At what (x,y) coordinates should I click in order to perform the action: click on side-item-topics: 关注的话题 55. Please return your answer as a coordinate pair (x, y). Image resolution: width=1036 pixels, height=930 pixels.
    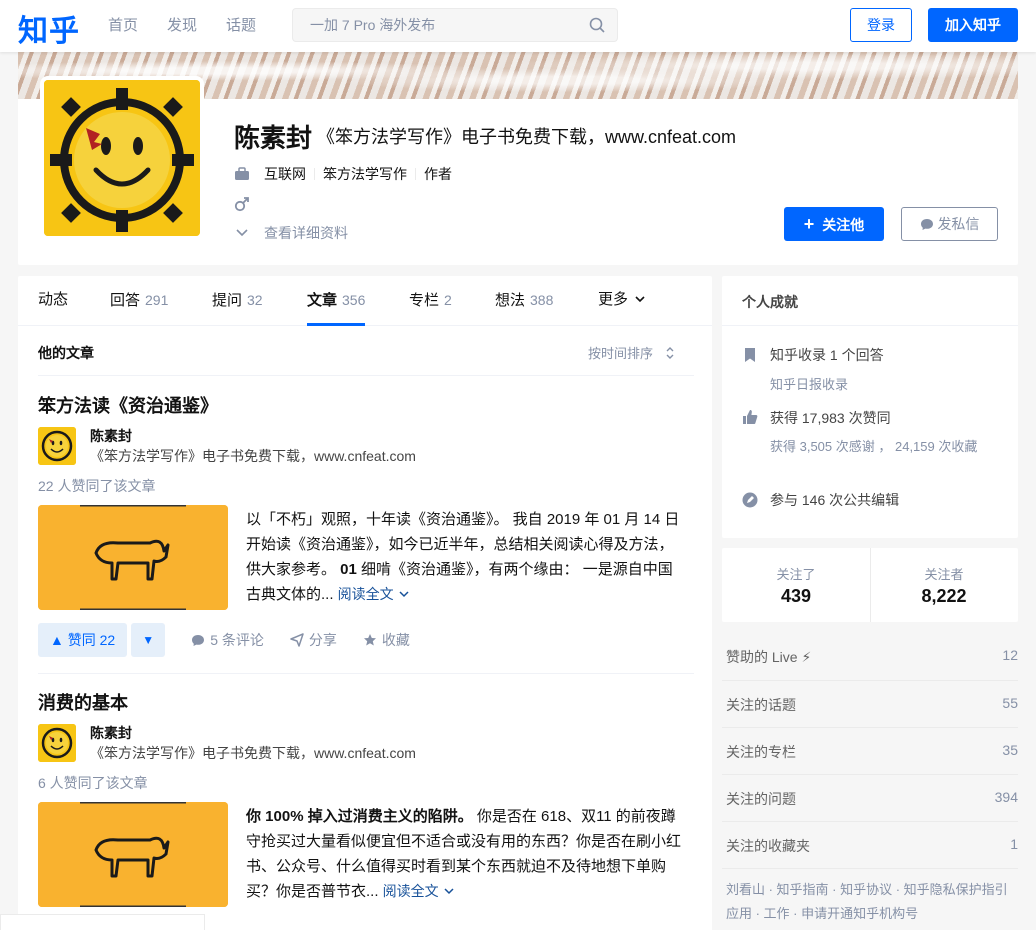
    Looking at the image, I should click on (870, 703).